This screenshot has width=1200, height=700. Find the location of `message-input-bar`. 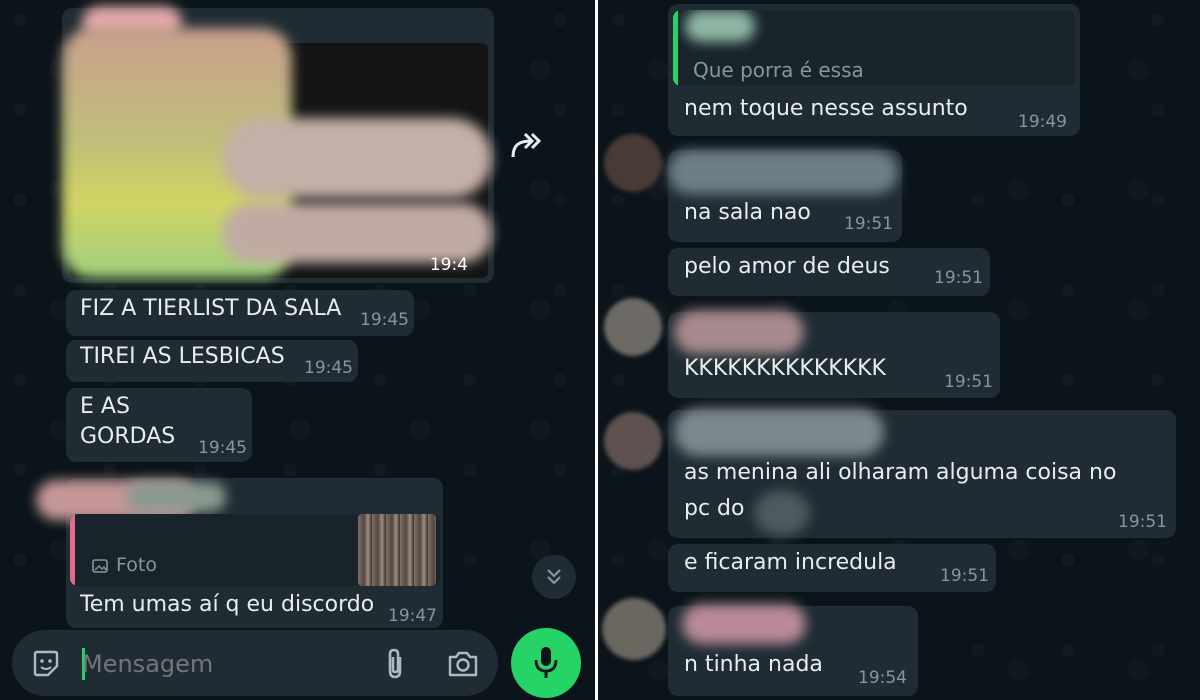

message-input-bar is located at coordinates (255, 663).